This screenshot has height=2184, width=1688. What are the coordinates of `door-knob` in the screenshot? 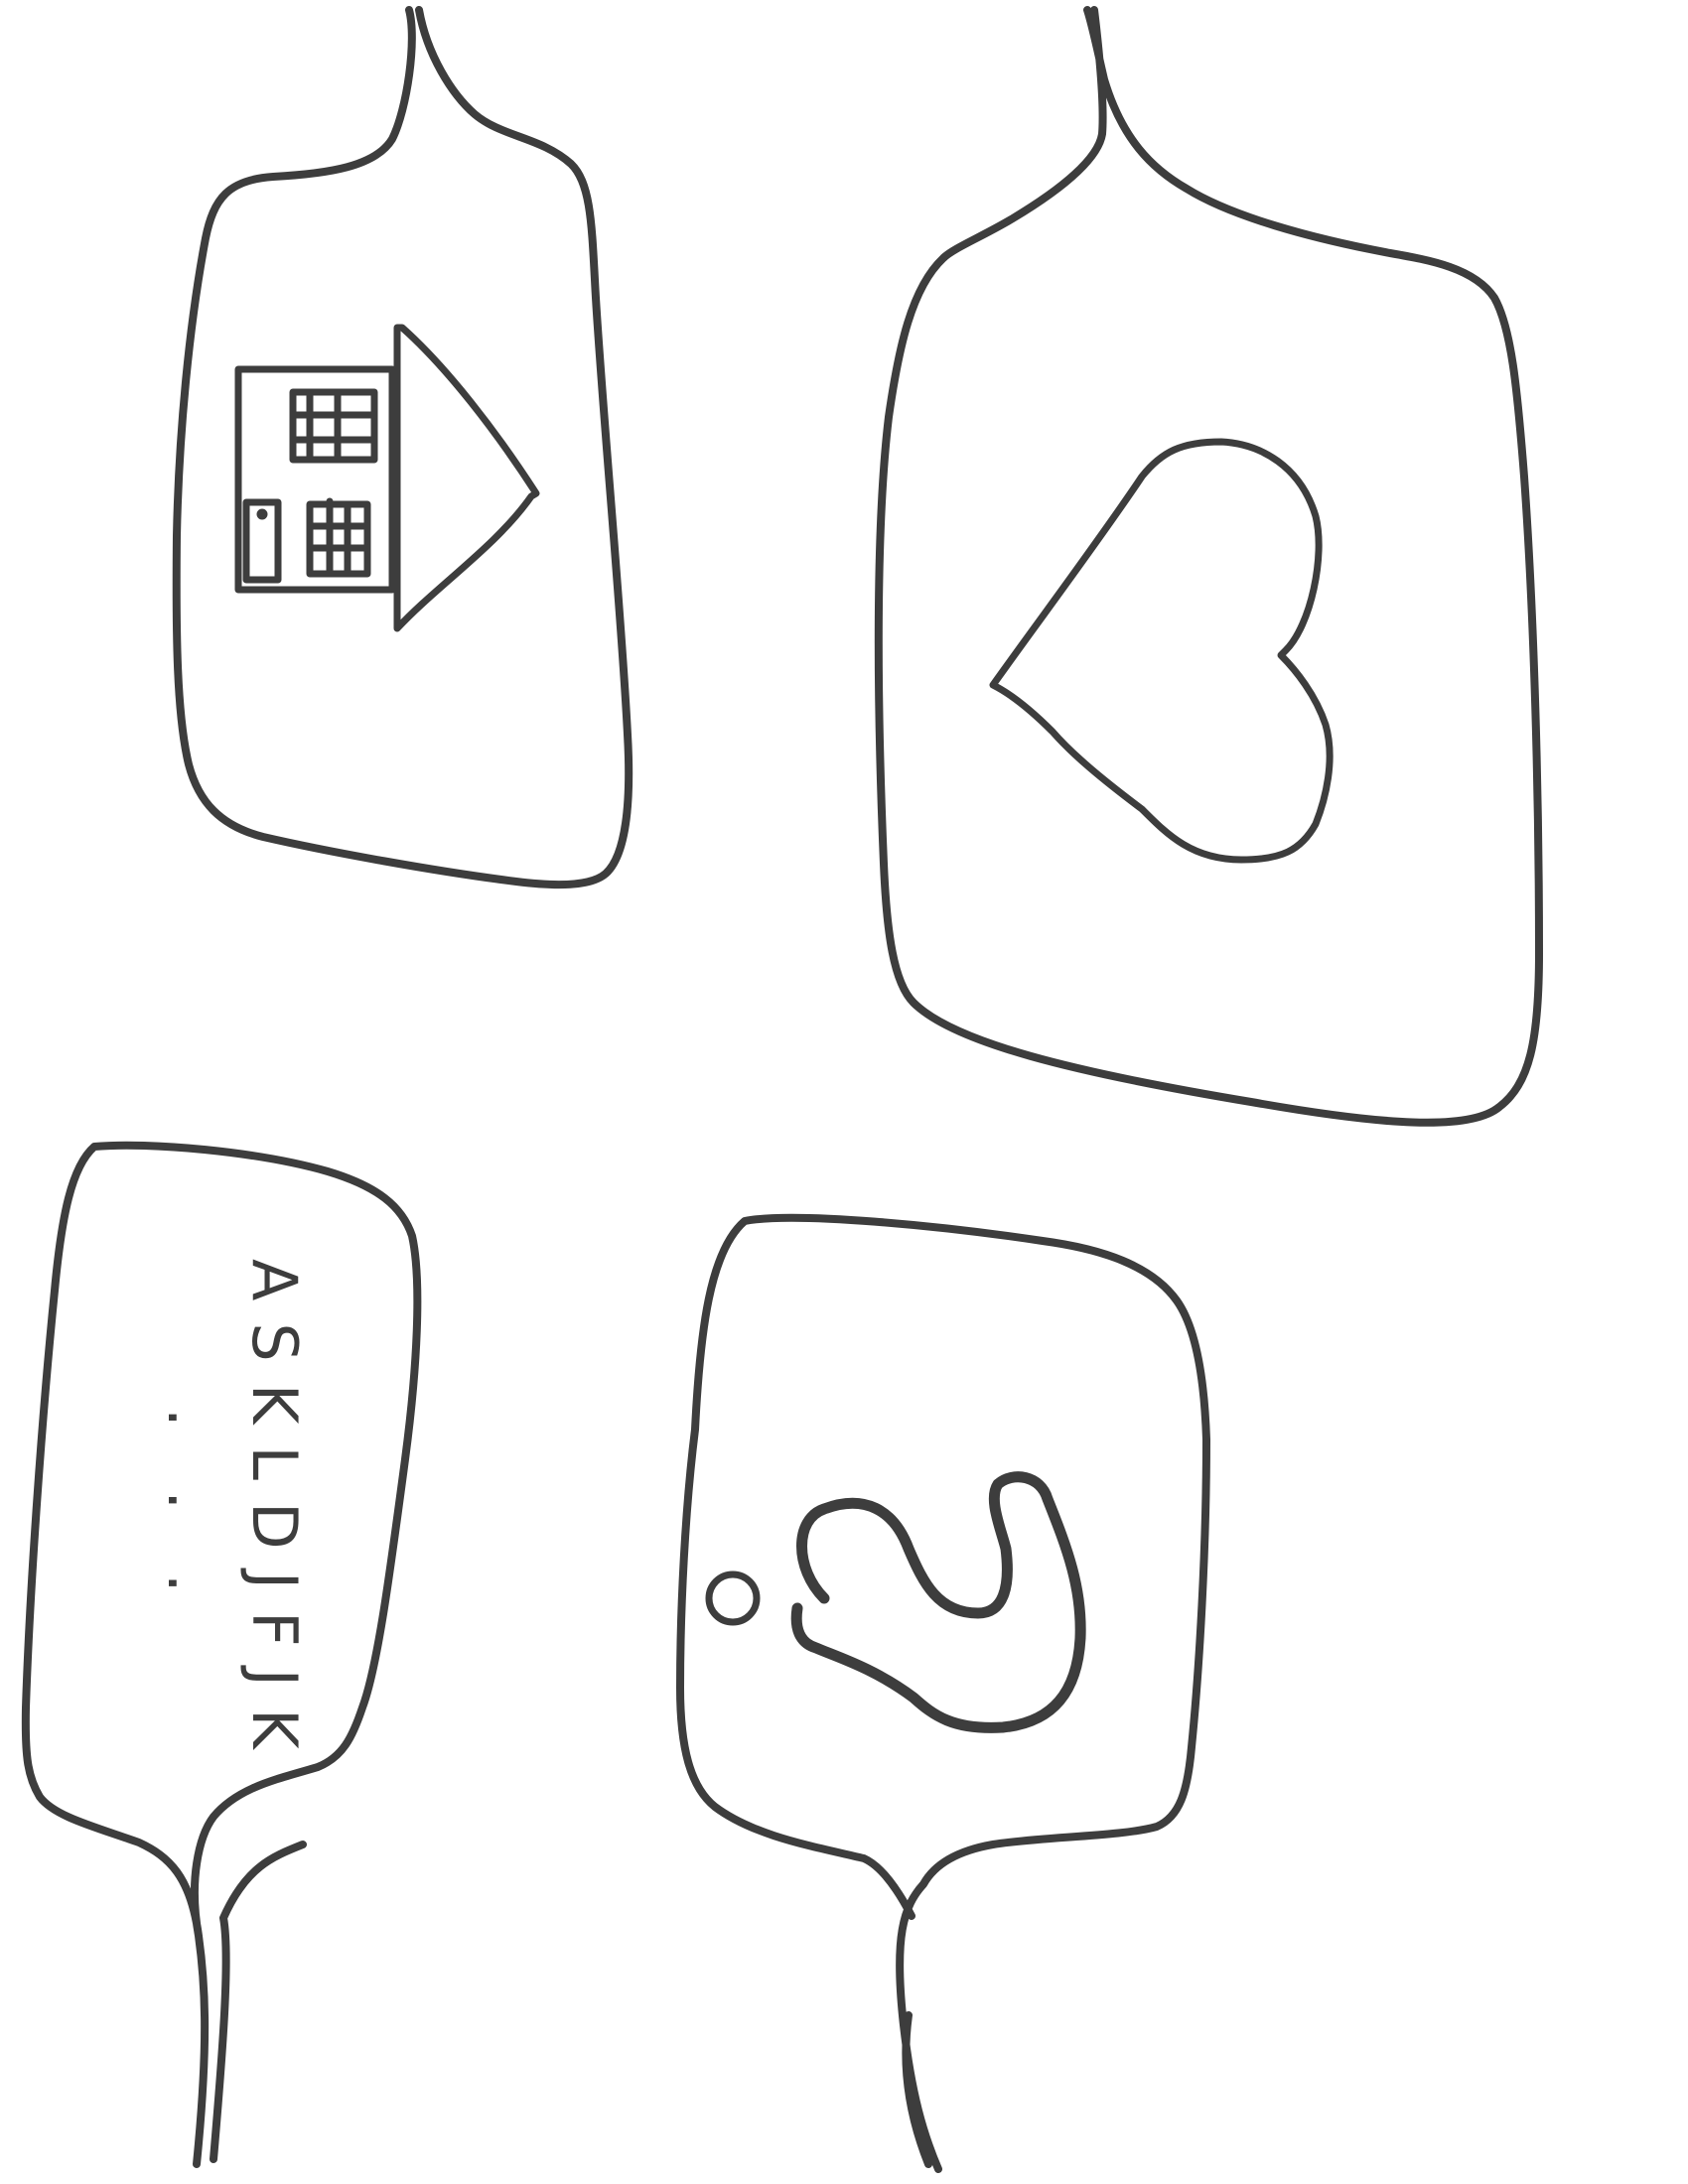 It's located at (262, 514).